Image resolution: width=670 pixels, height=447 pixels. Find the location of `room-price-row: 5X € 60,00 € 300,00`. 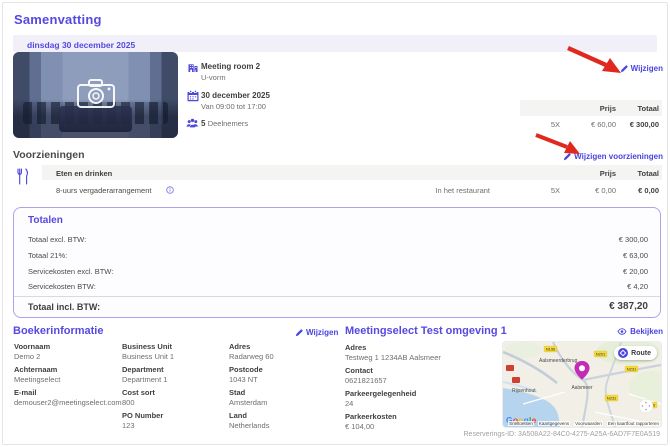

room-price-row: 5X € 60,00 € 300,00 is located at coordinates (591, 125).